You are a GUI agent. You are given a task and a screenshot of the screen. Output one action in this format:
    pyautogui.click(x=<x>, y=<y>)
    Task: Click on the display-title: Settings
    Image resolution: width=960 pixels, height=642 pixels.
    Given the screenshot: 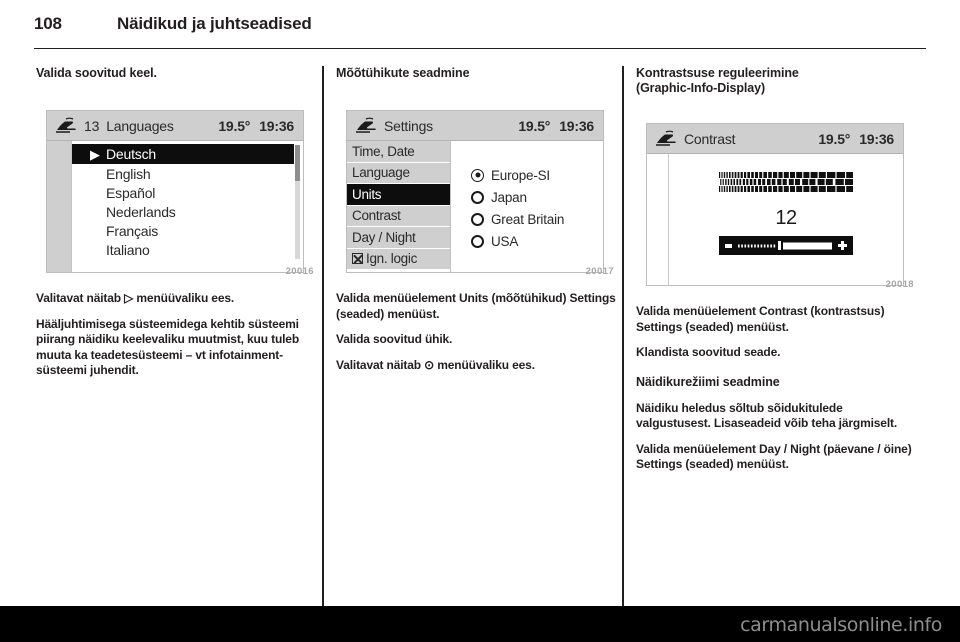 What is the action you would take?
    pyautogui.click(x=408, y=125)
    